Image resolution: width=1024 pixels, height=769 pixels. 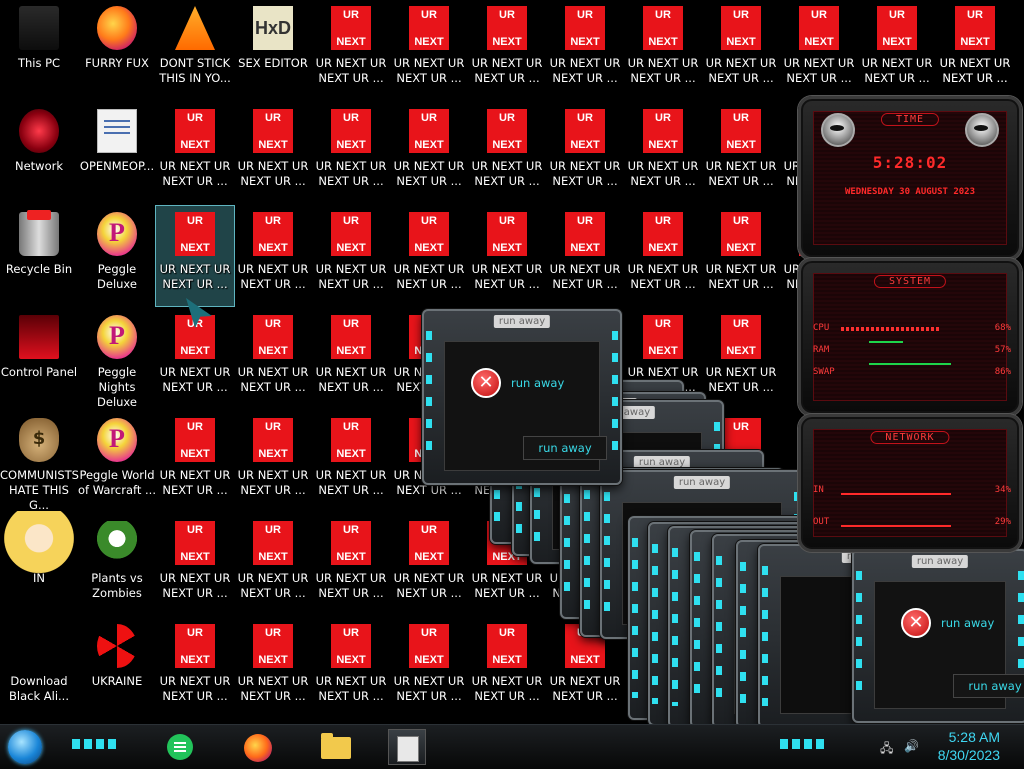 I want to click on network-tray-icon: 🖧, so click(x=886, y=749).